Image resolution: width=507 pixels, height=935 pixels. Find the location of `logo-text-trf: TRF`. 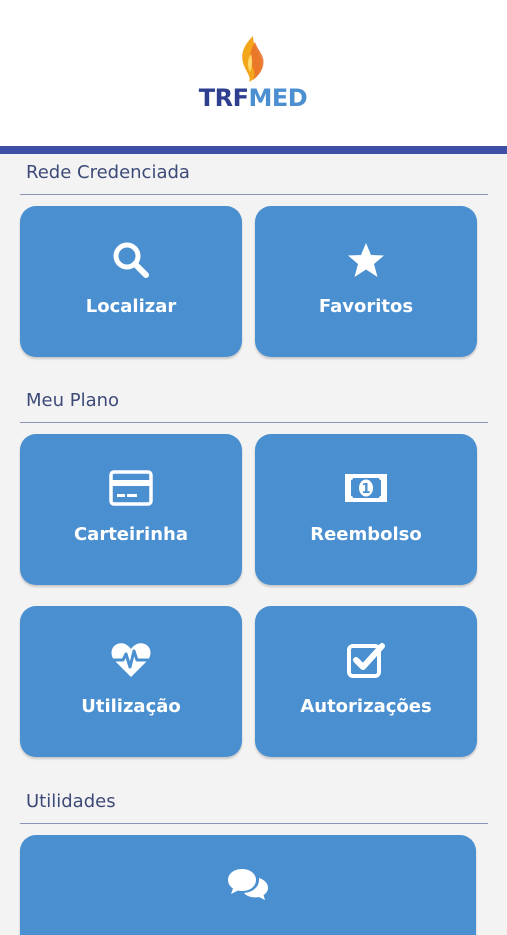

logo-text-trf: TRF is located at coordinates (223, 98).